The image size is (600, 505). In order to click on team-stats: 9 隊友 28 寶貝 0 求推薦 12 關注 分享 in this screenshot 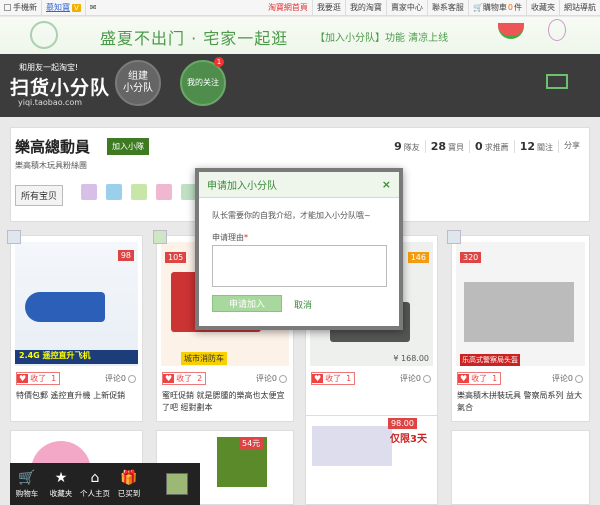, I will do `click(487, 146)`.